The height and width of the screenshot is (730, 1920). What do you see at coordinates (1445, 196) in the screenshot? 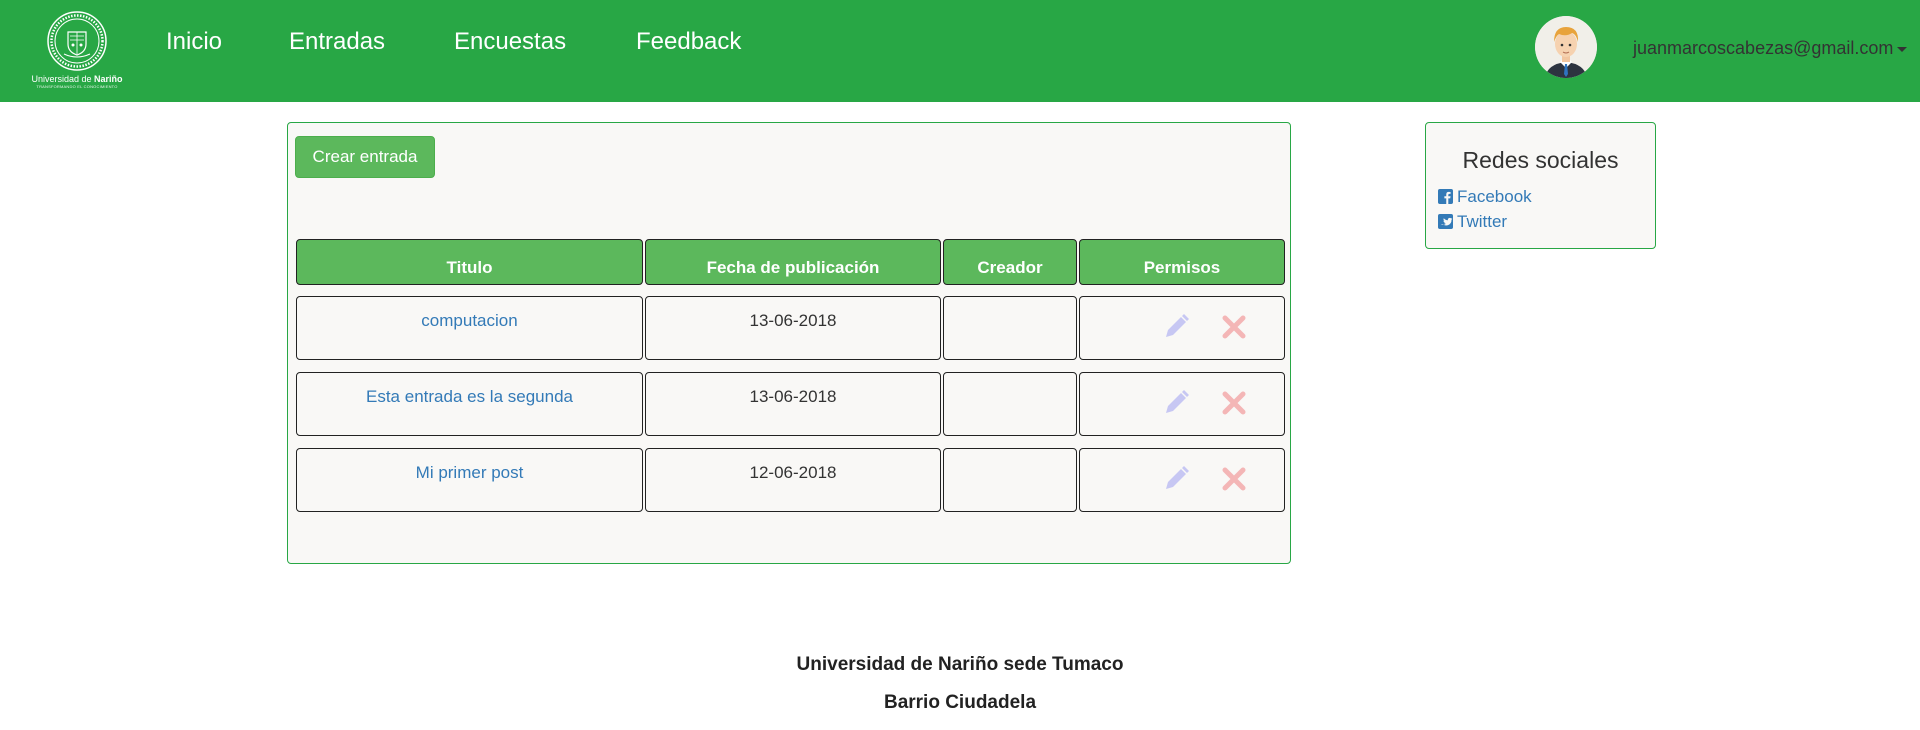
I see `facebook-icon` at bounding box center [1445, 196].